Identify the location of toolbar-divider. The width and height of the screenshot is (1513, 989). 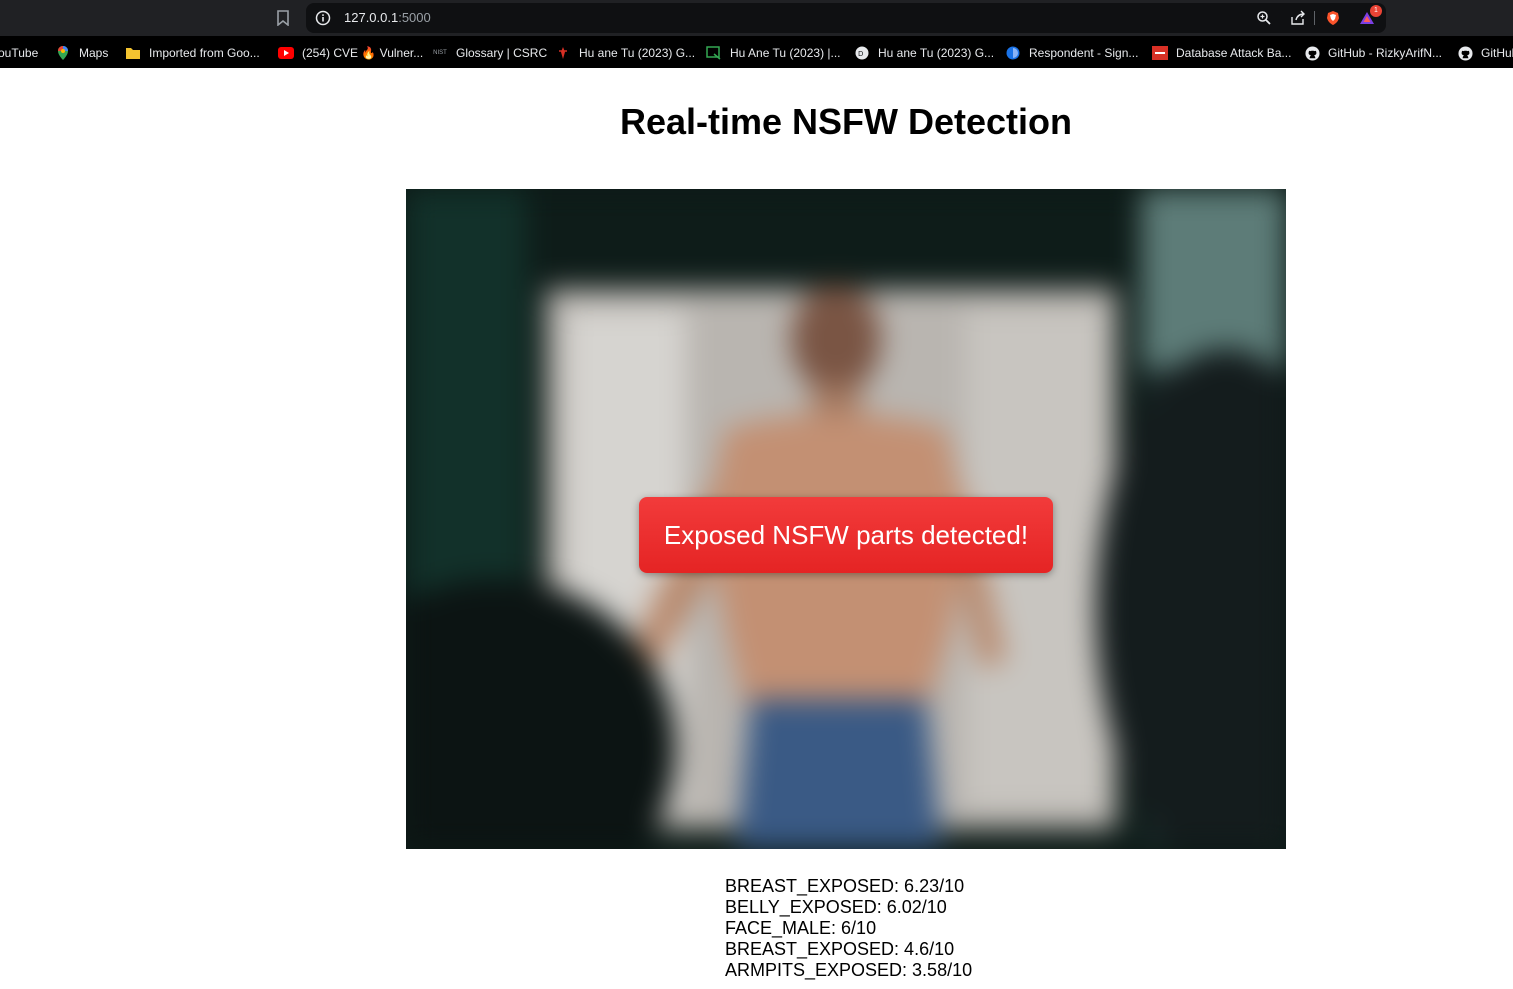
(1314, 18).